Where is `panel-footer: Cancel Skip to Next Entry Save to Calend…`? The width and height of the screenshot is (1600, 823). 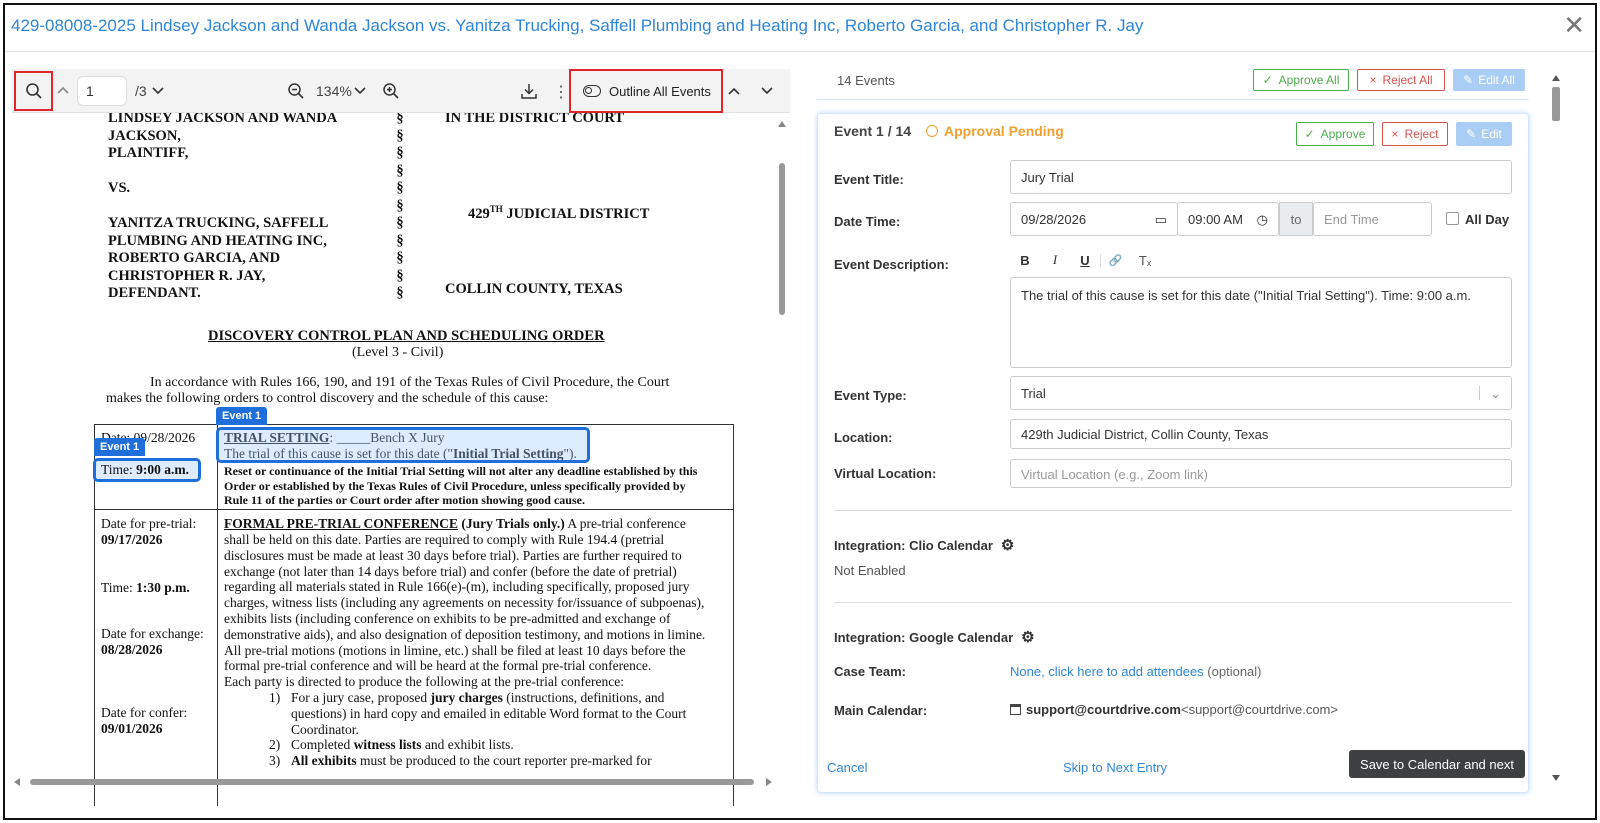 panel-footer: Cancel Skip to Next Entry Save to Calend… is located at coordinates (1180, 770).